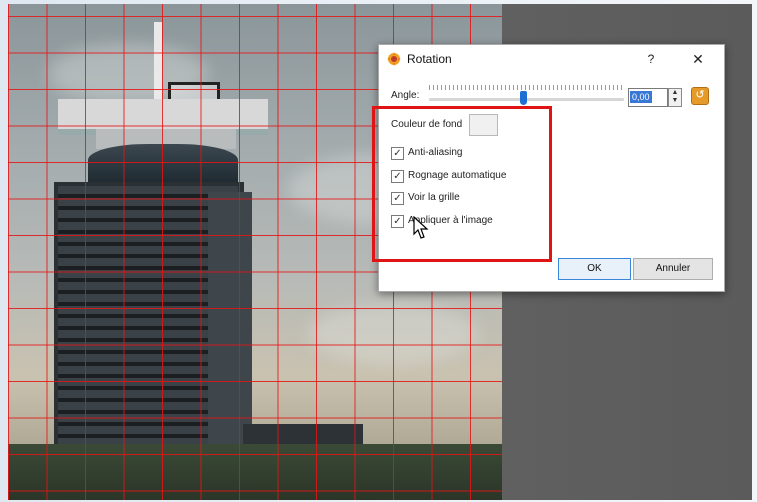 Image resolution: width=757 pixels, height=502 pixels. What do you see at coordinates (526, 87) in the screenshot?
I see `angle-slider-ticks` at bounding box center [526, 87].